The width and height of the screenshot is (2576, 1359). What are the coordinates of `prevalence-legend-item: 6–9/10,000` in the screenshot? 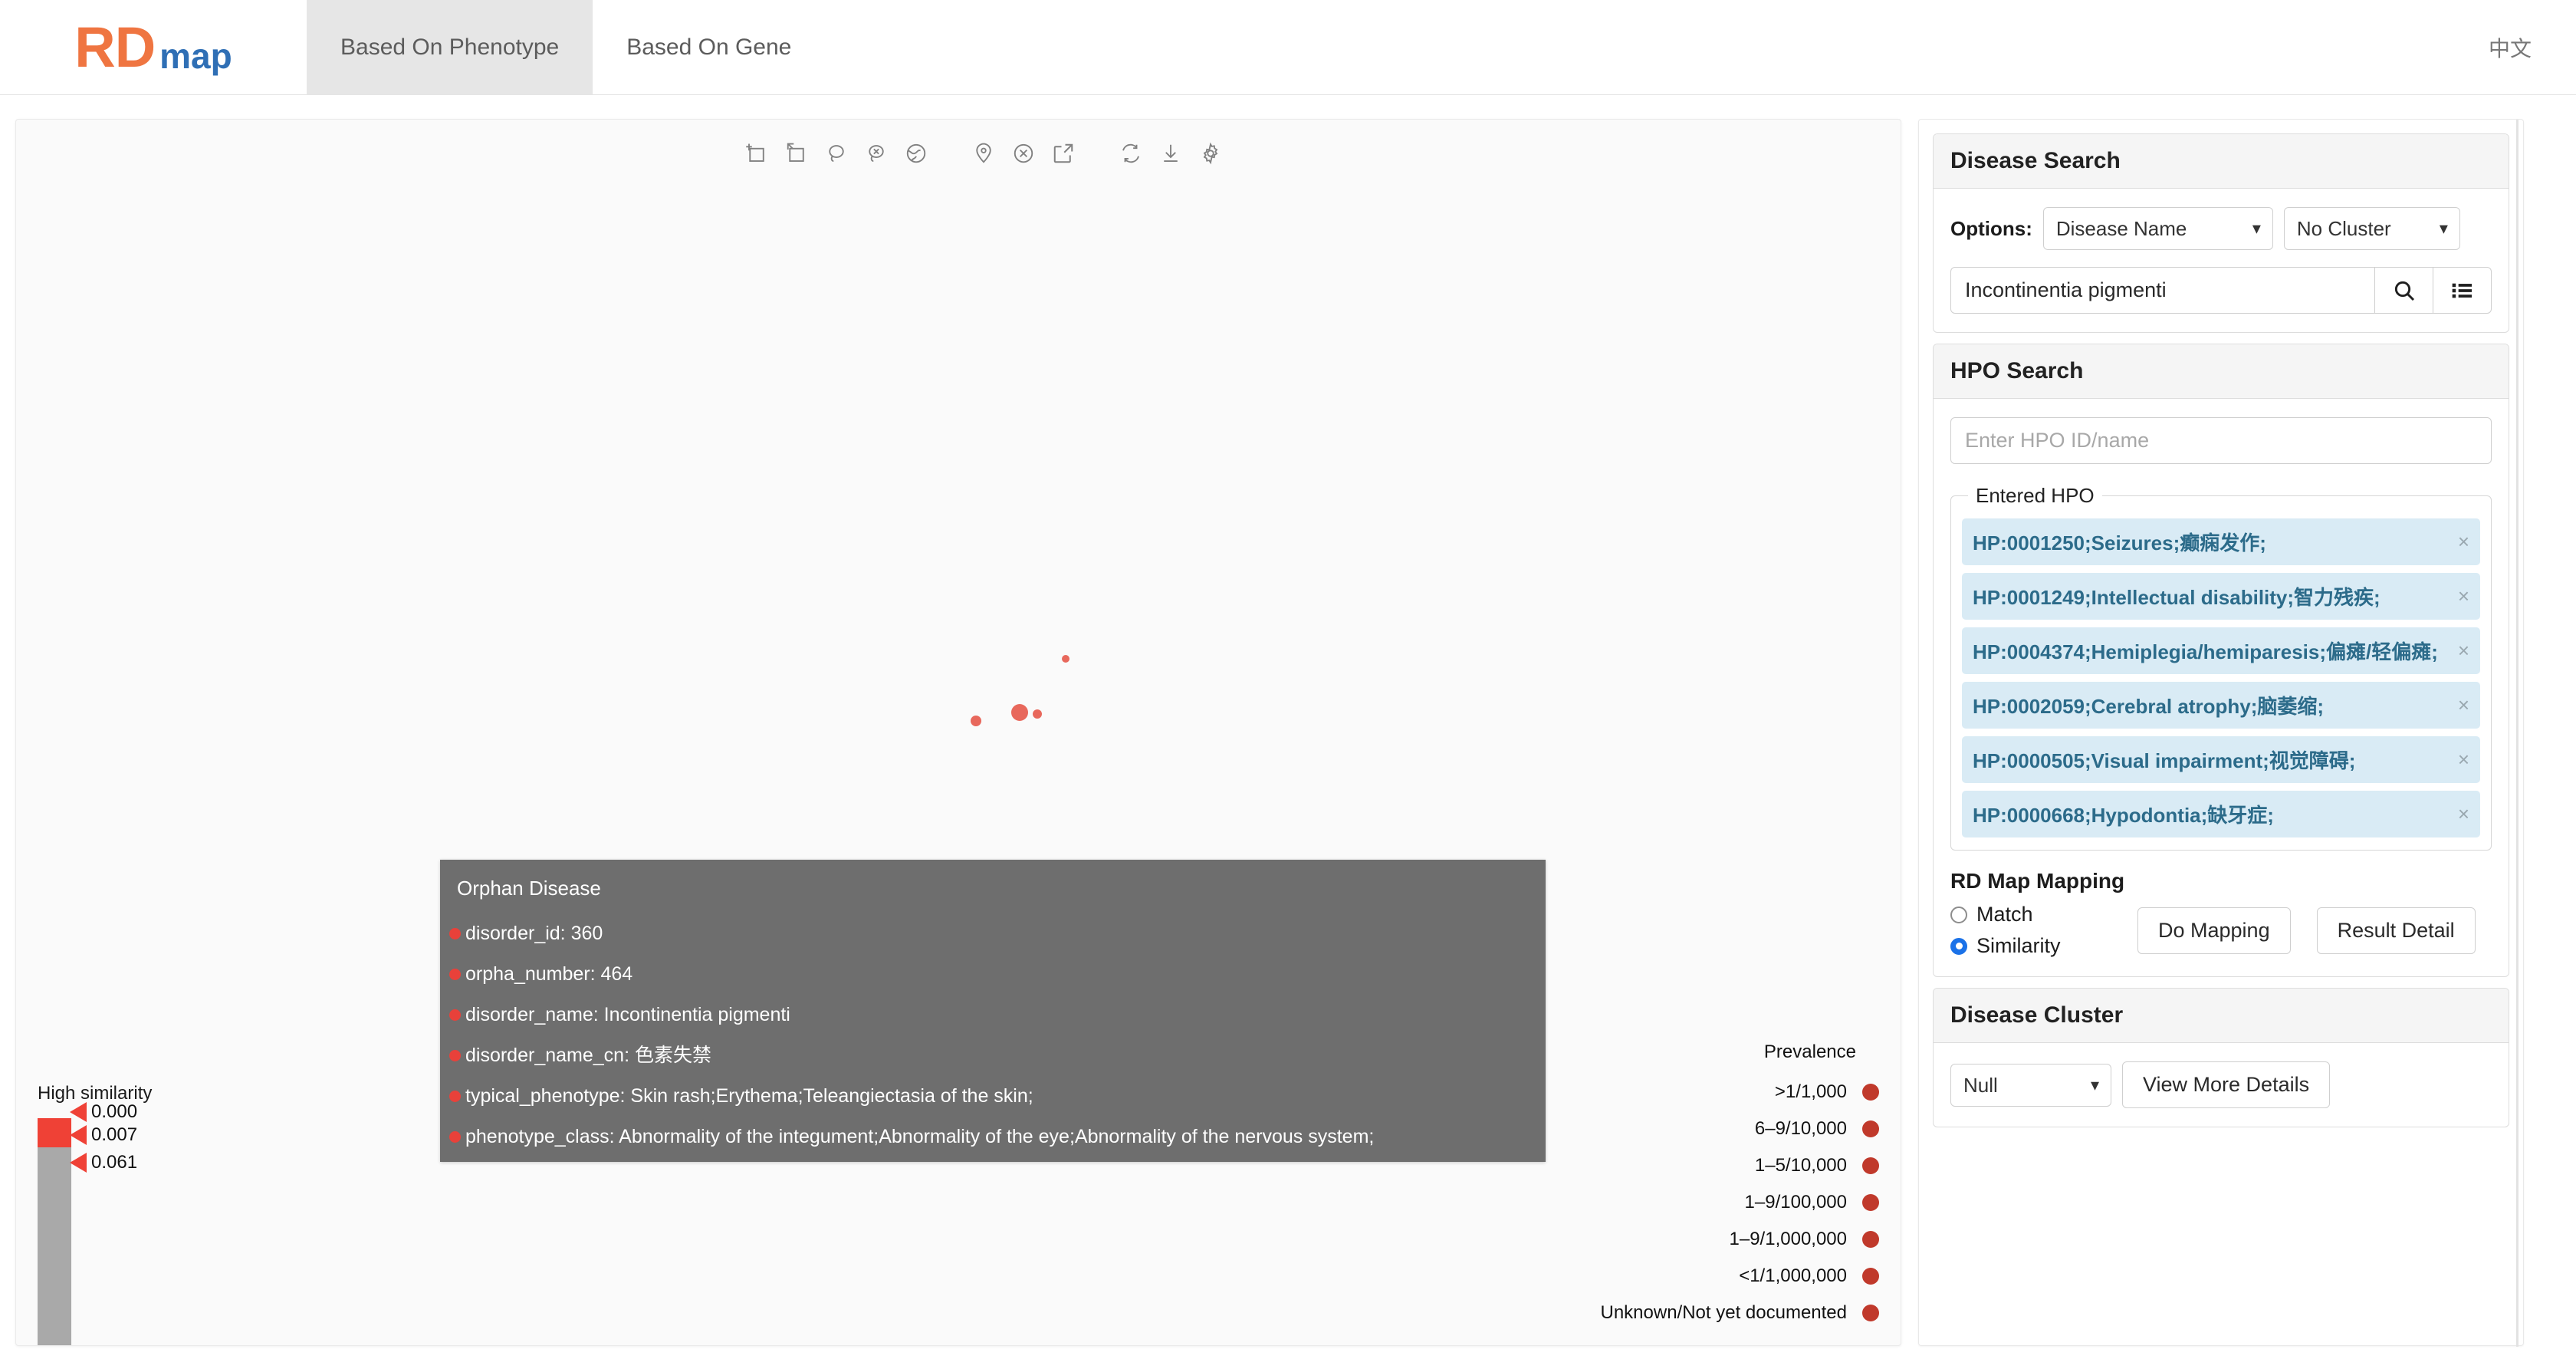 It's located at (1817, 1129).